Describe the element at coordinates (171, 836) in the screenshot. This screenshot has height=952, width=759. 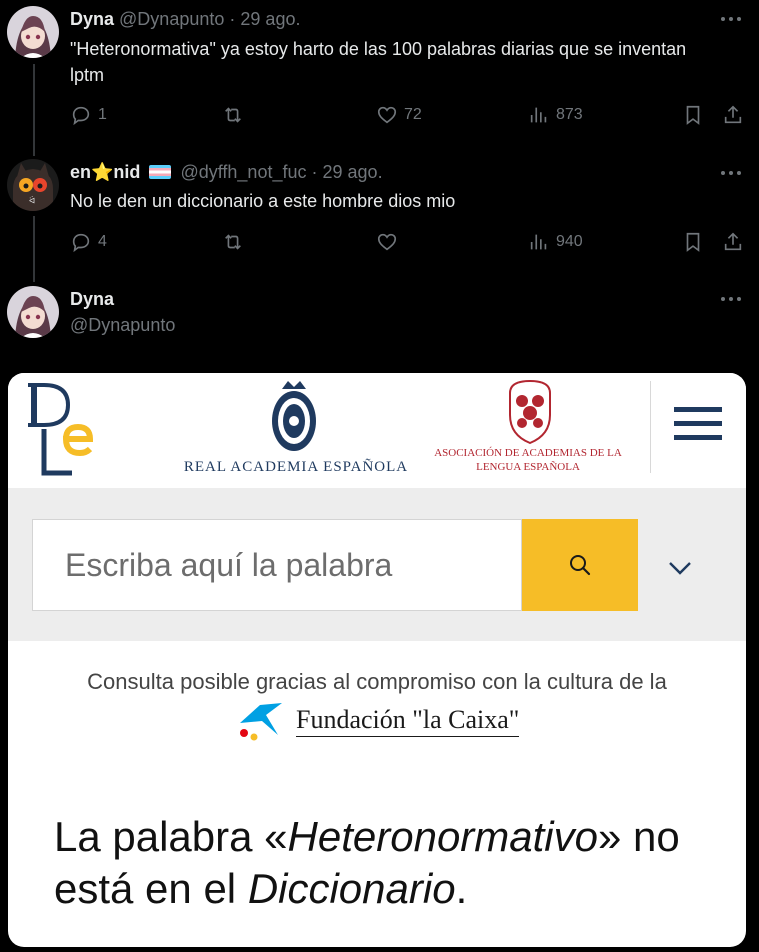
I see `result-prefix: La palabra «` at that location.